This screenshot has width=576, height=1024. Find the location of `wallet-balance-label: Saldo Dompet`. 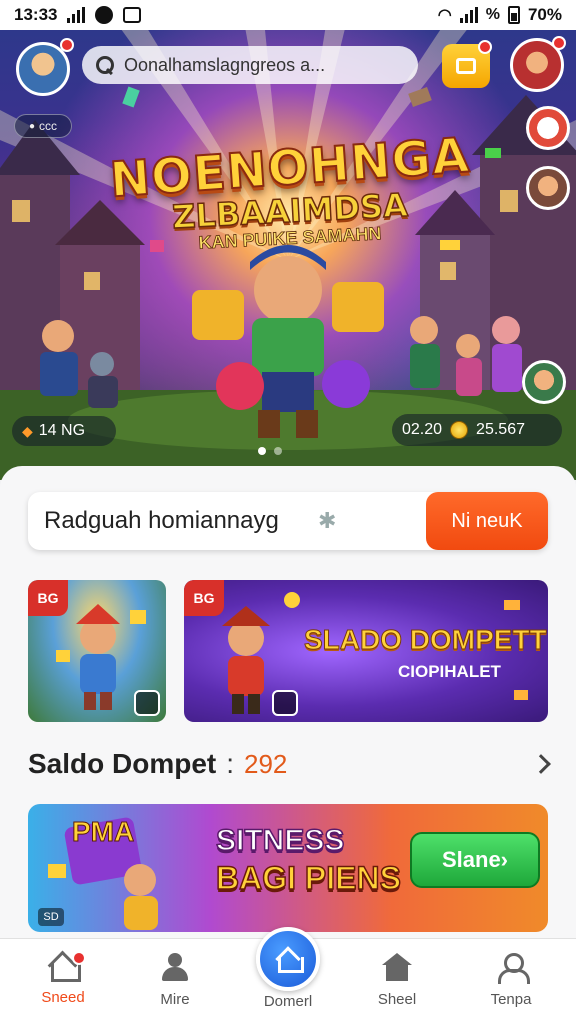

wallet-balance-label: Saldo Dompet is located at coordinates (122, 763).